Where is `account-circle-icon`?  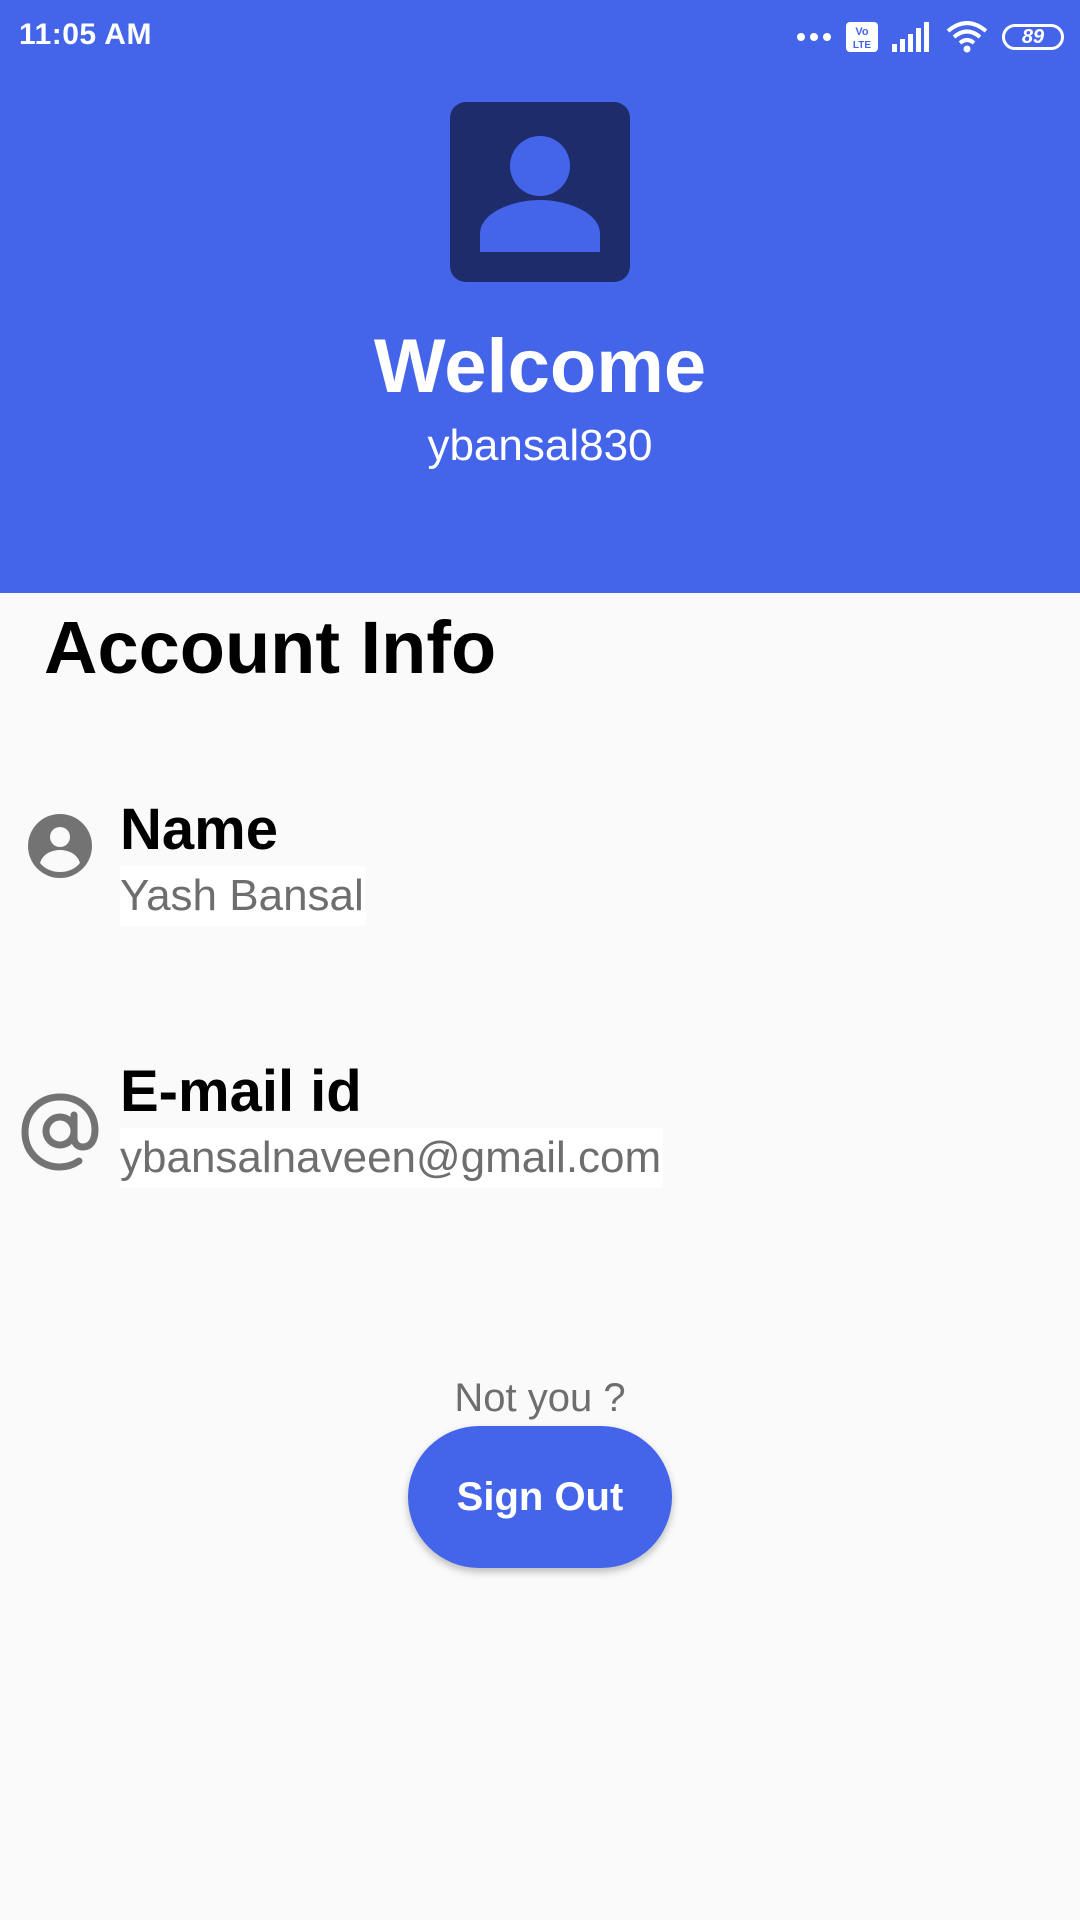 account-circle-icon is located at coordinates (60, 846).